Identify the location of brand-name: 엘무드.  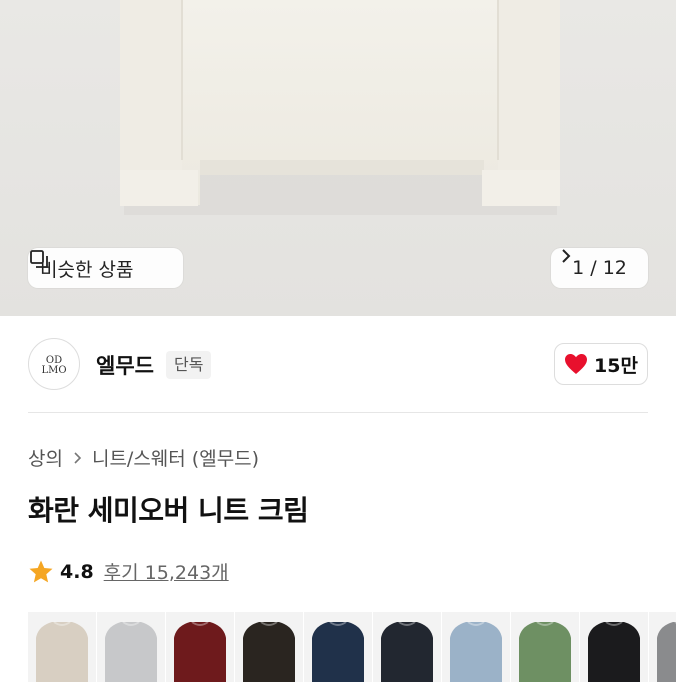
(125, 365).